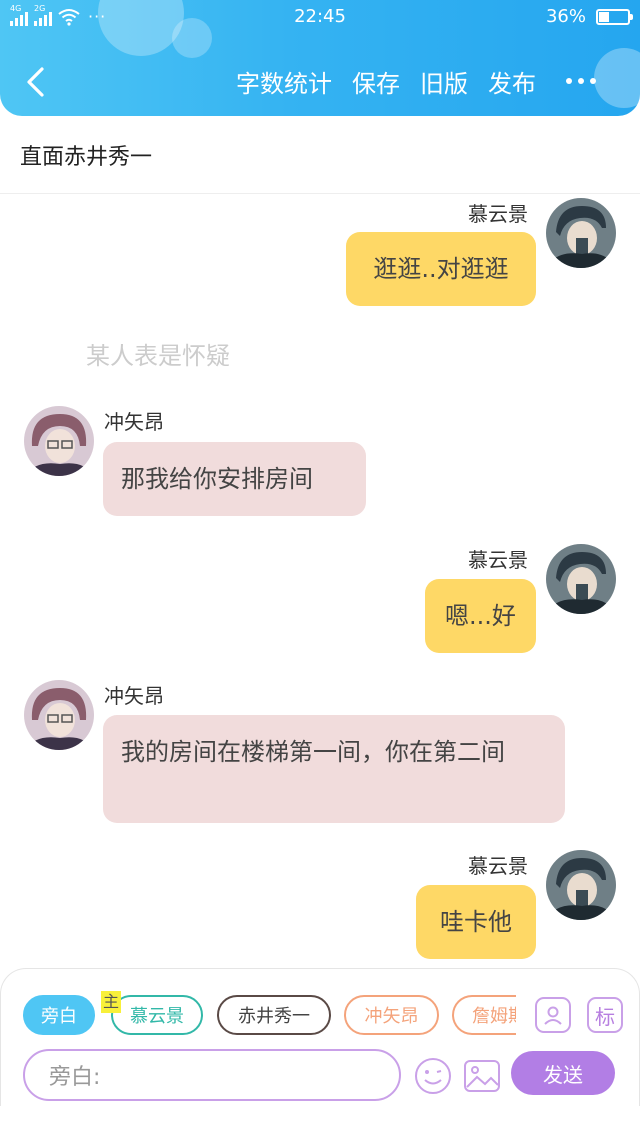 The height and width of the screenshot is (1138, 640). I want to click on mark-tool-button: 标, so click(605, 1015).